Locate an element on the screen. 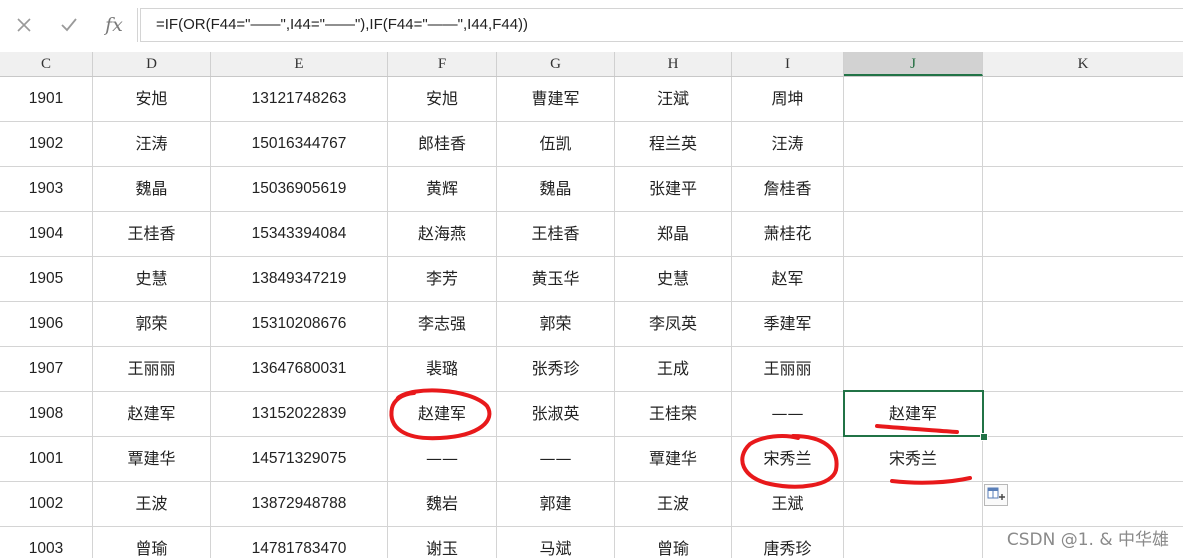 The image size is (1183, 558). cell-e: 14571329075 is located at coordinates (299, 459).